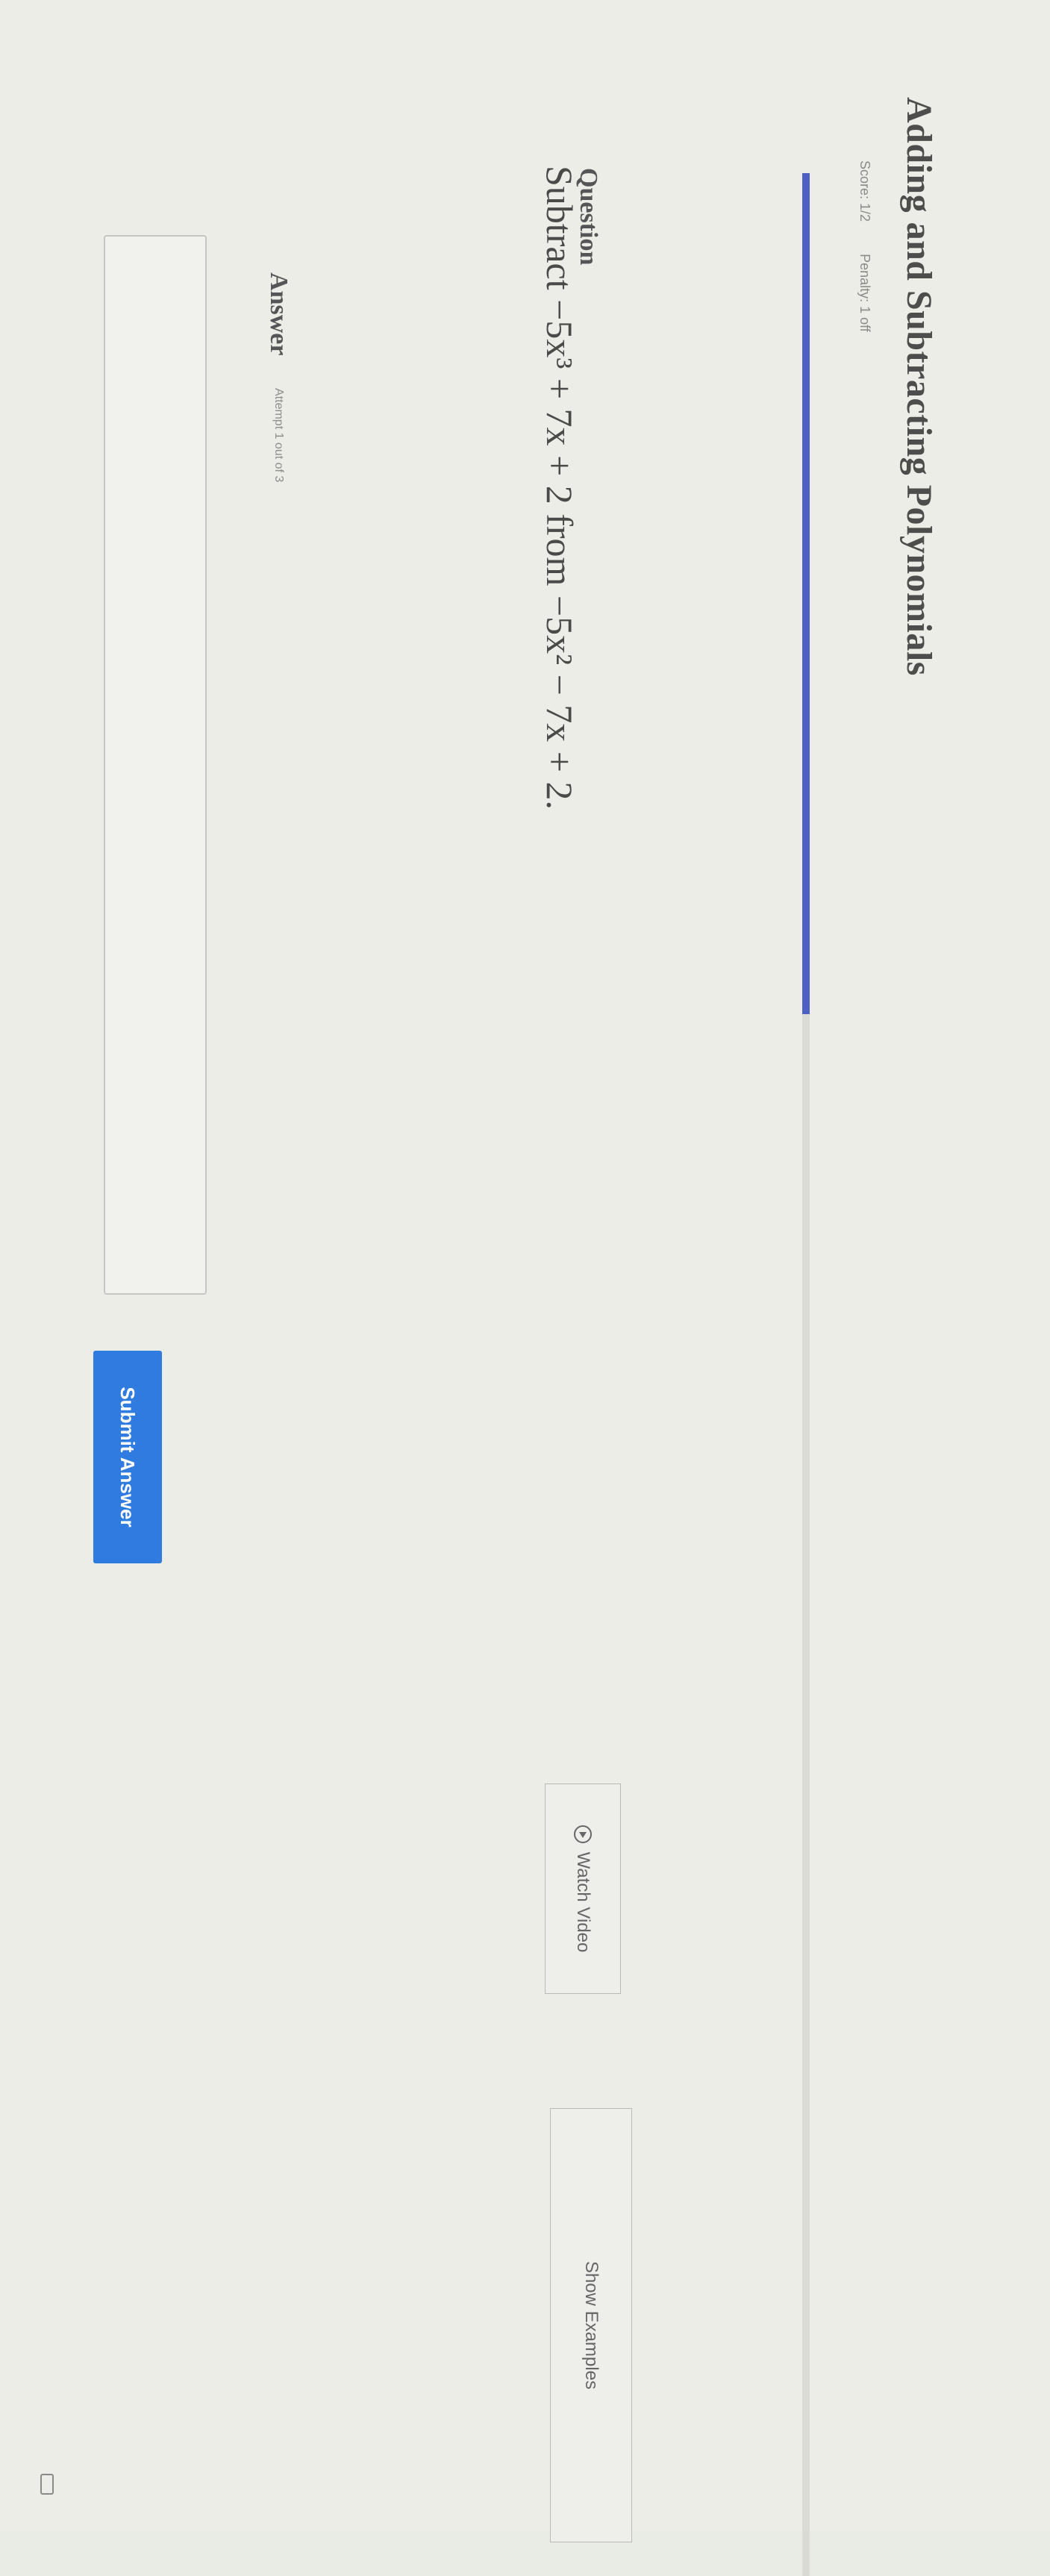 The image size is (1050, 2576). Describe the element at coordinates (919, 386) in the screenshot. I see `page-title: Adding and Subtracting Polynomials` at that location.